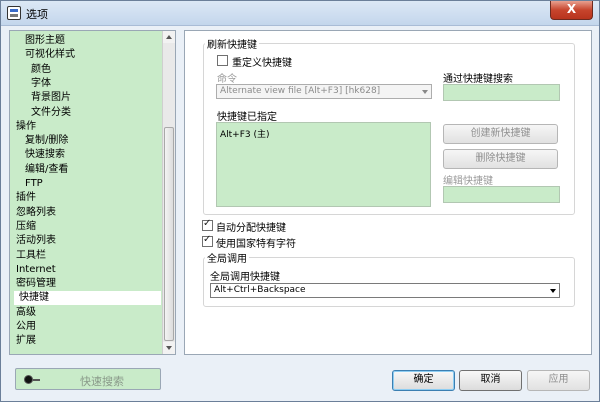 This screenshot has height=402, width=600. What do you see at coordinates (36, 213) in the screenshot?
I see `tree-item: 忽略列表` at bounding box center [36, 213].